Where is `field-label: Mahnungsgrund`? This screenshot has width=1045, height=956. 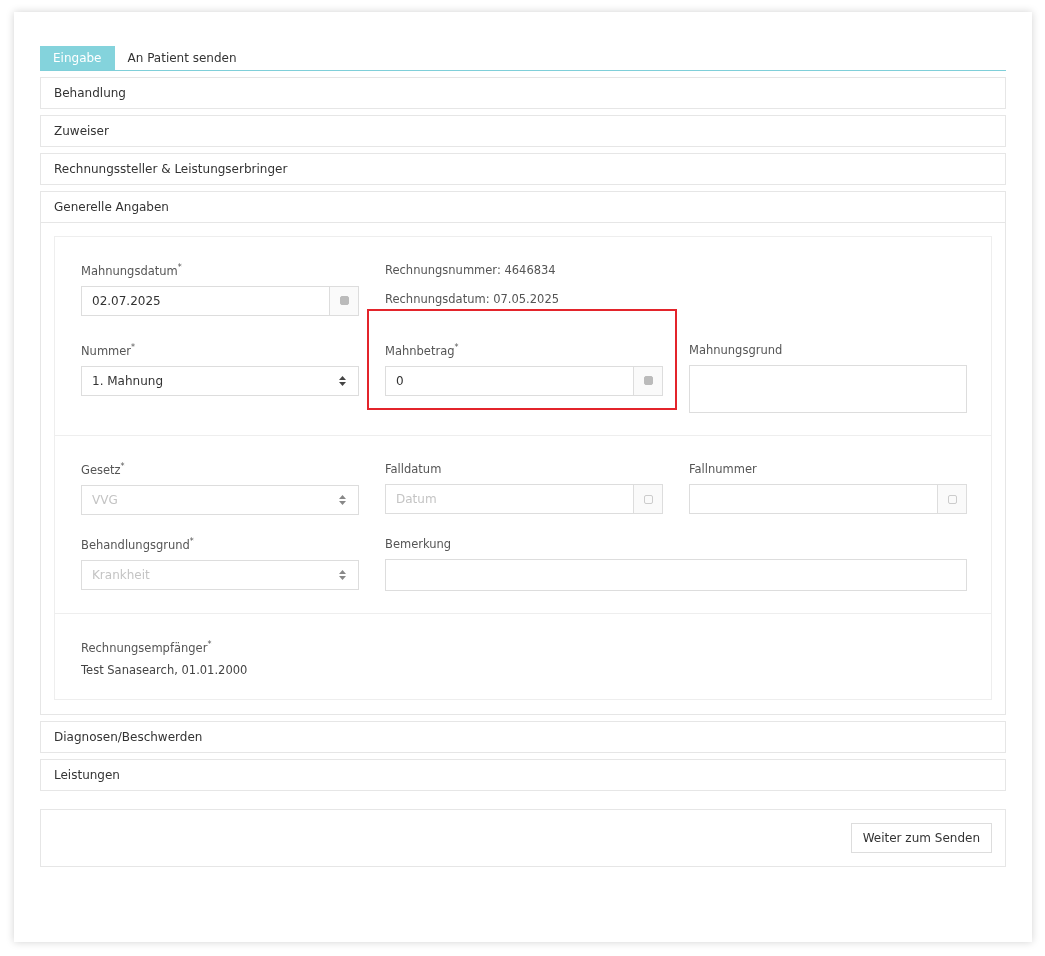 field-label: Mahnungsgrund is located at coordinates (736, 350).